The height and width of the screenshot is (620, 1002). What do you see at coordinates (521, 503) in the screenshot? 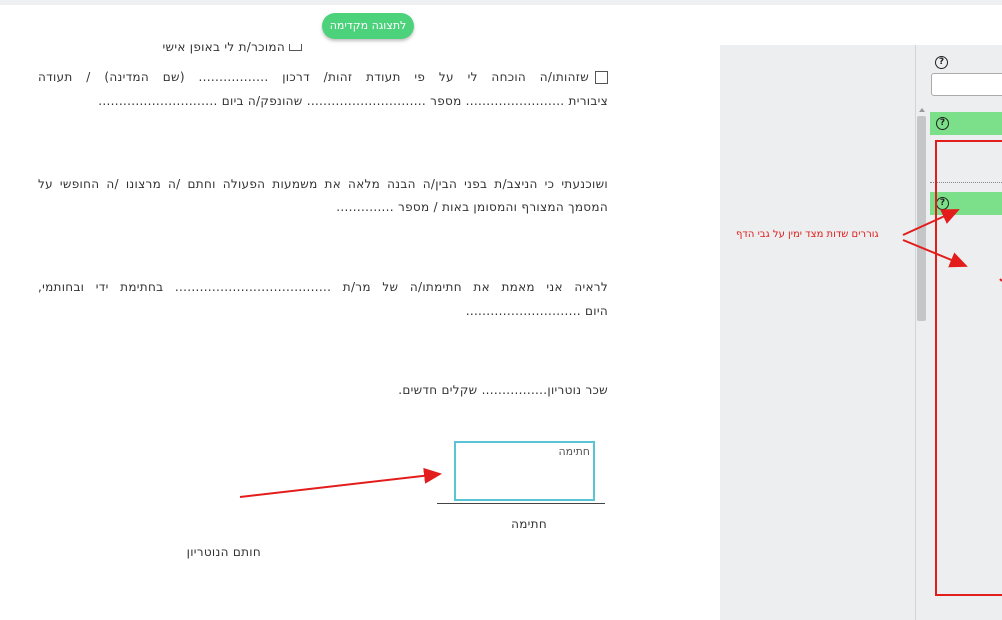
I see `signature-line` at bounding box center [521, 503].